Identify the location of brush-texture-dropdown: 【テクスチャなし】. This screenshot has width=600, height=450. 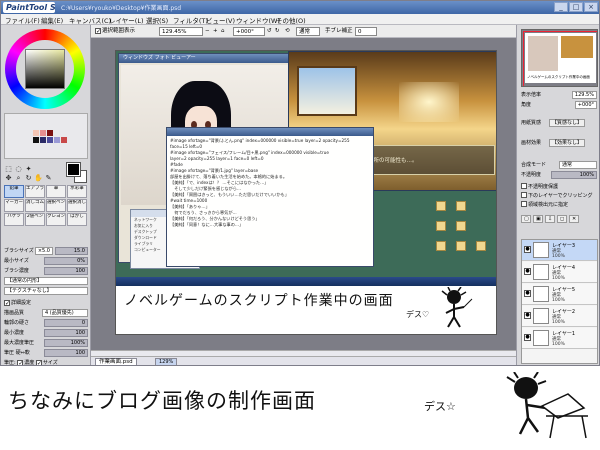
(46, 291).